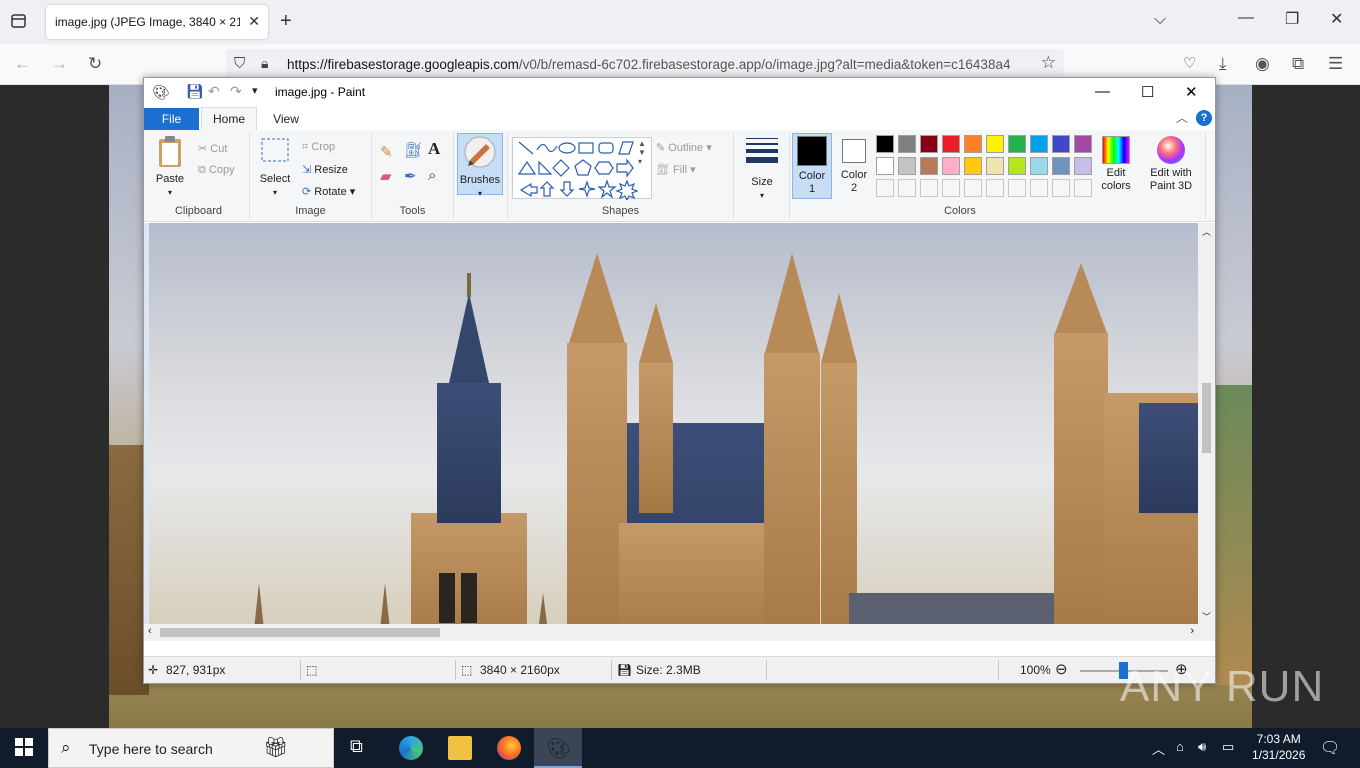  What do you see at coordinates (434, 149) in the screenshot?
I see `text-tool-icon: A` at bounding box center [434, 149].